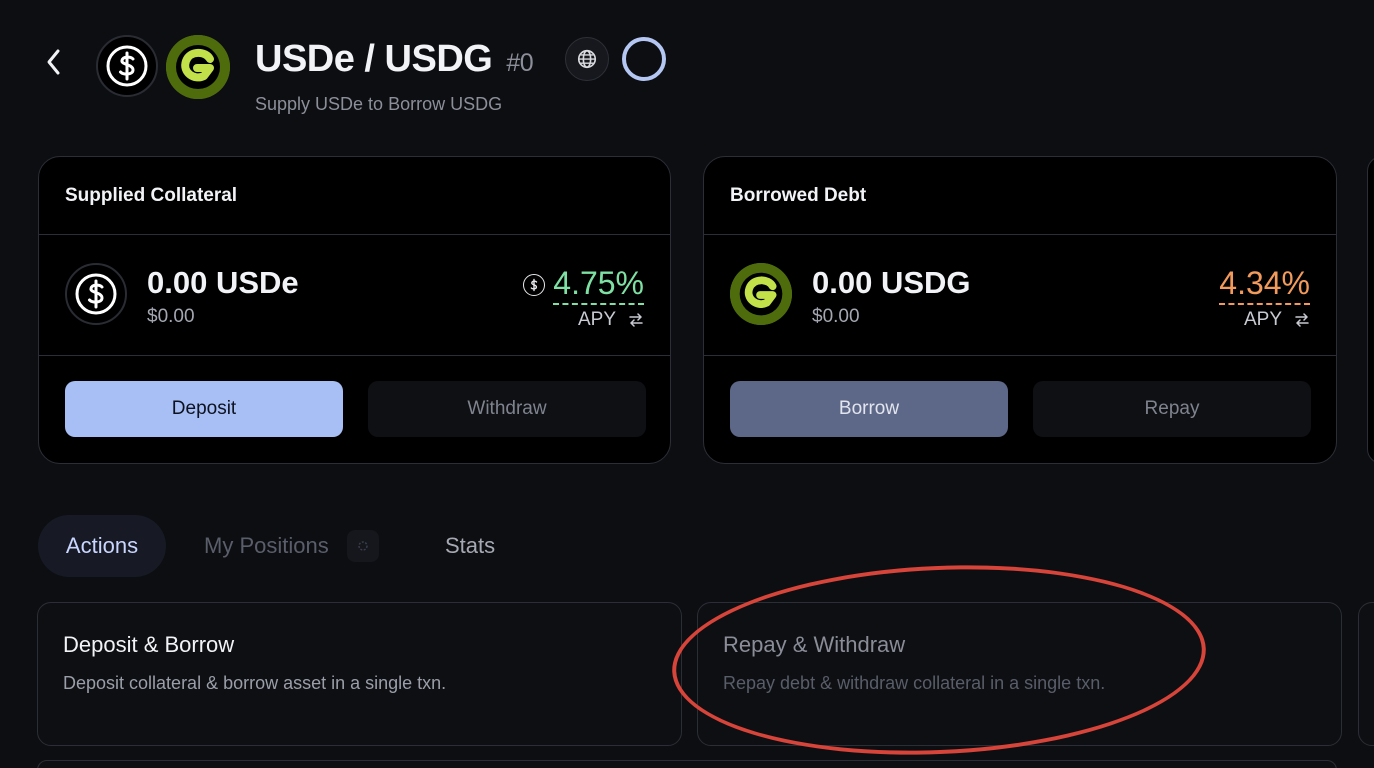  I want to click on borrowed-amount: 0.00 USDG, so click(891, 282).